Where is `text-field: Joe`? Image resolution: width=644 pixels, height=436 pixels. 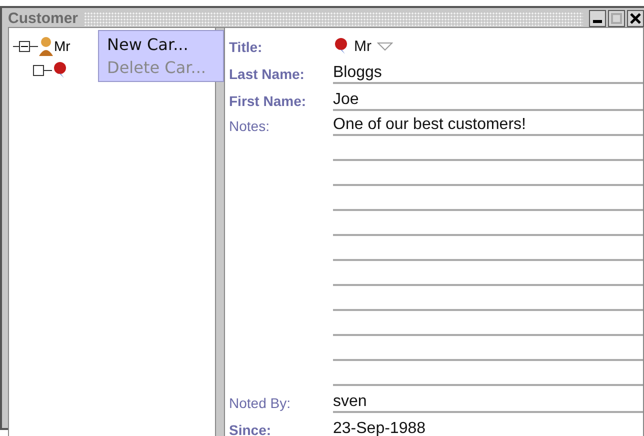 text-field: Joe is located at coordinates (488, 101).